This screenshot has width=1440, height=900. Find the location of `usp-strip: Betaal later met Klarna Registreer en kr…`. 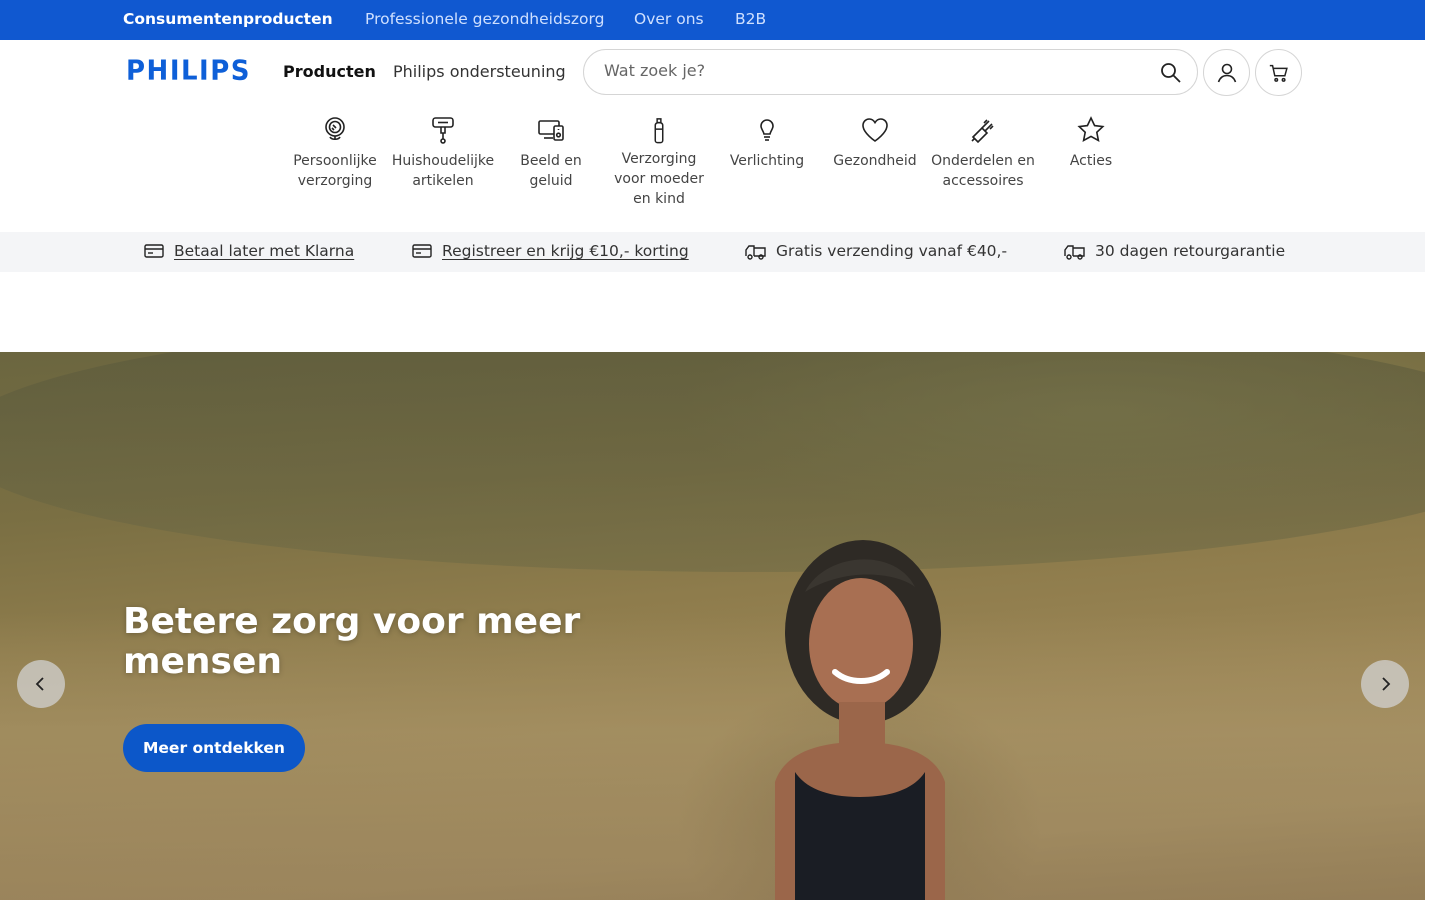

usp-strip: Betaal later met Klarna Registreer en kr… is located at coordinates (712, 252).